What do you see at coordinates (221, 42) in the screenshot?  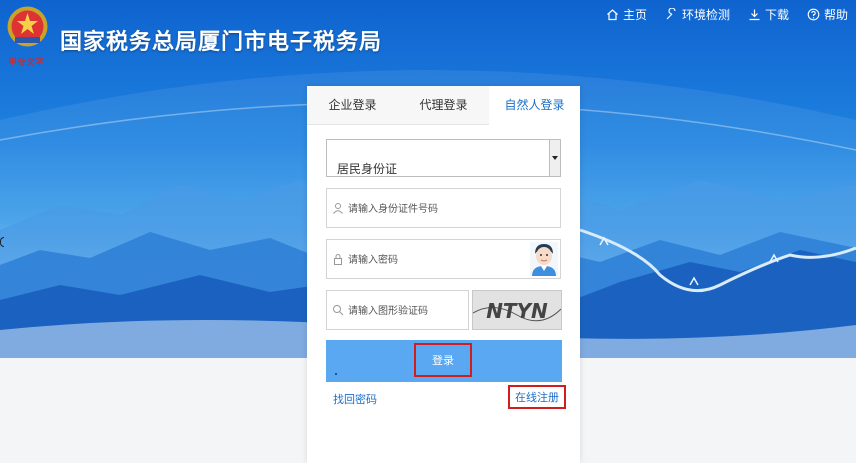 I see `site-title: 国家税务总局厦门市电子税务局` at bounding box center [221, 42].